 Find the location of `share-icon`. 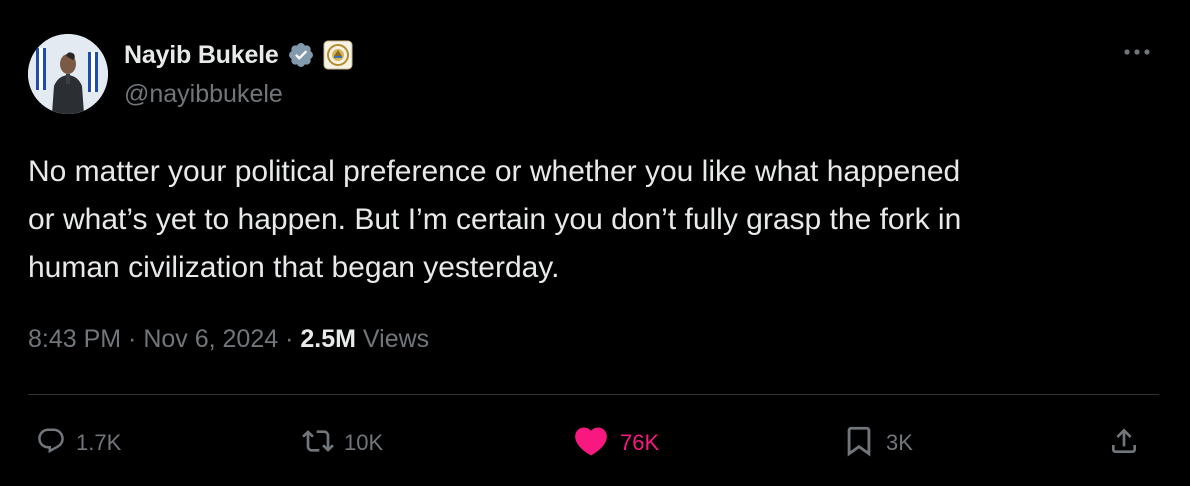

share-icon is located at coordinates (1124, 443).